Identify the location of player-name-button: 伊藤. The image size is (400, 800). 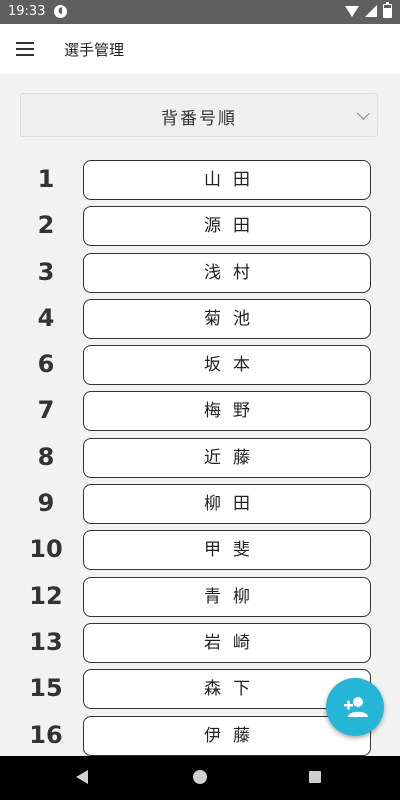
(227, 735).